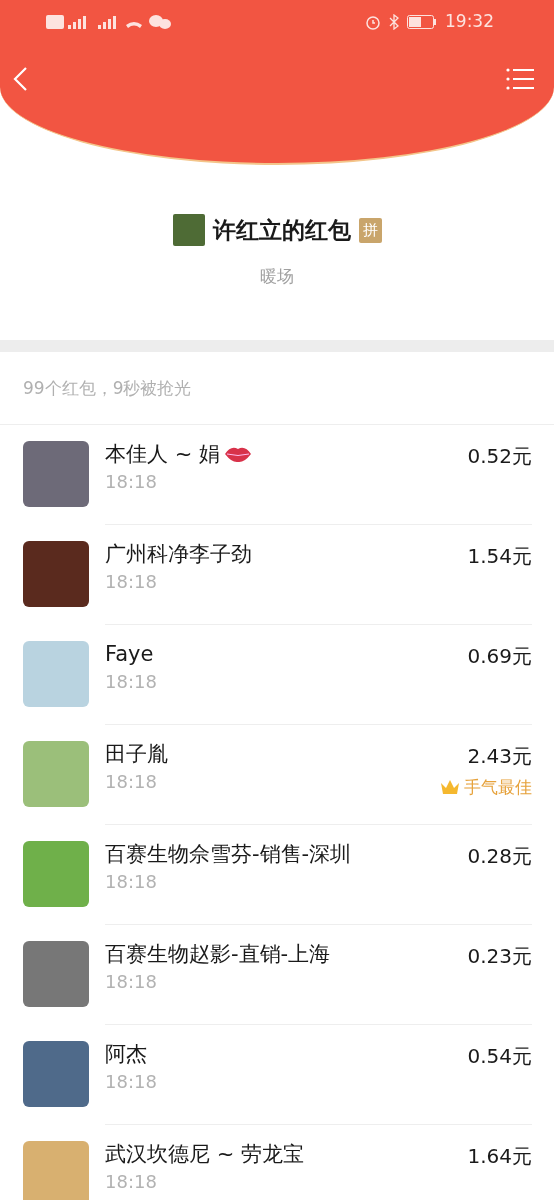 This screenshot has height=1200, width=554. Describe the element at coordinates (218, 954) in the screenshot. I see `user-name: 百赛生物赵影-直销-上海` at that location.